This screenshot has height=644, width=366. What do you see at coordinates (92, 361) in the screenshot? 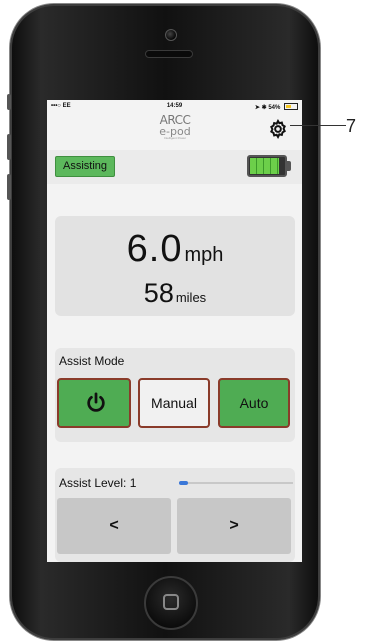
I see `assist-mode-title: Assist Mode` at bounding box center [92, 361].